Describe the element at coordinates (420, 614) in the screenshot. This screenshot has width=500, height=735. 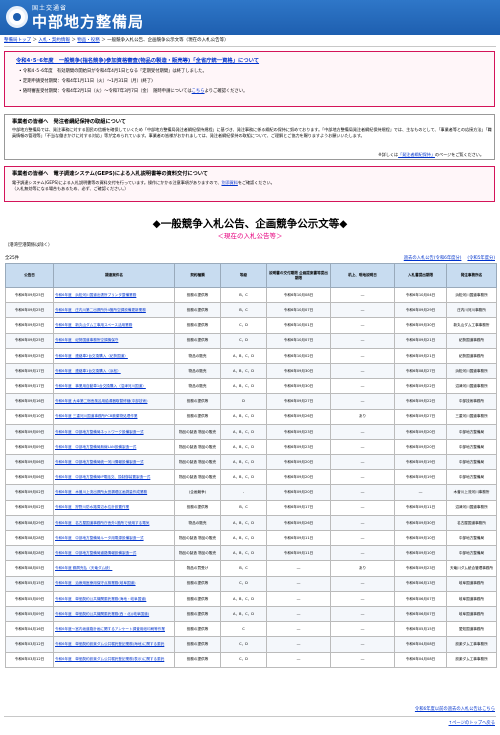
I see `cell-deadline: 令和6年06月07日` at that location.